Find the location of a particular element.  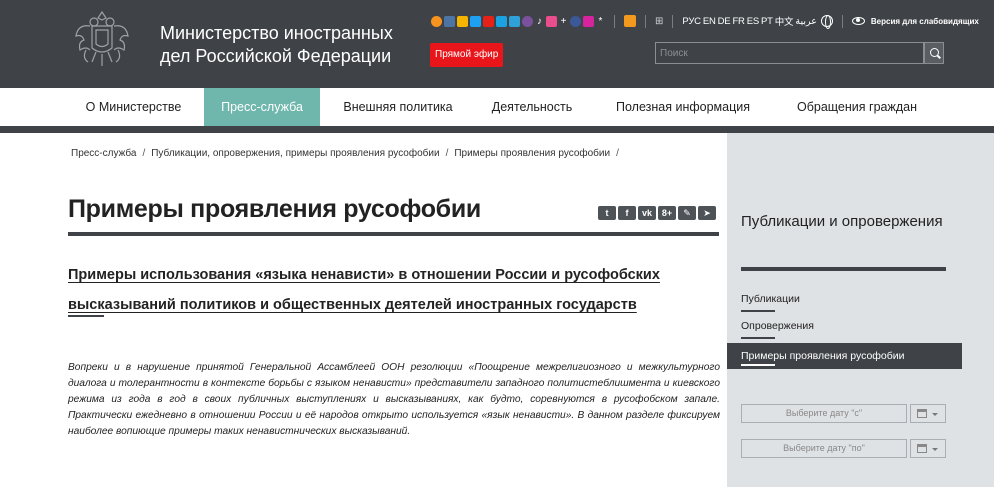

twitter-icon: t is located at coordinates (607, 213).